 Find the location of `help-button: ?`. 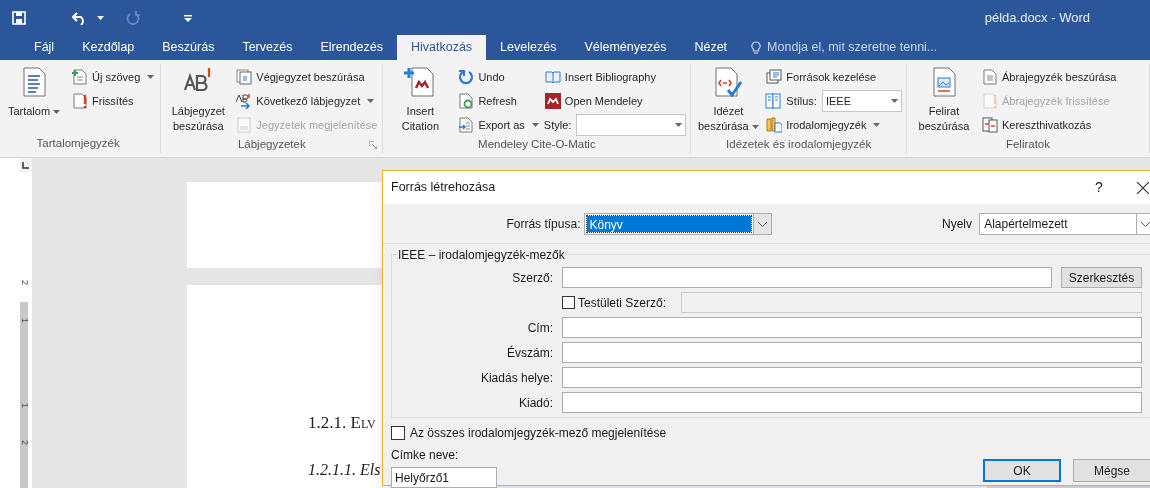

help-button: ? is located at coordinates (1099, 187).